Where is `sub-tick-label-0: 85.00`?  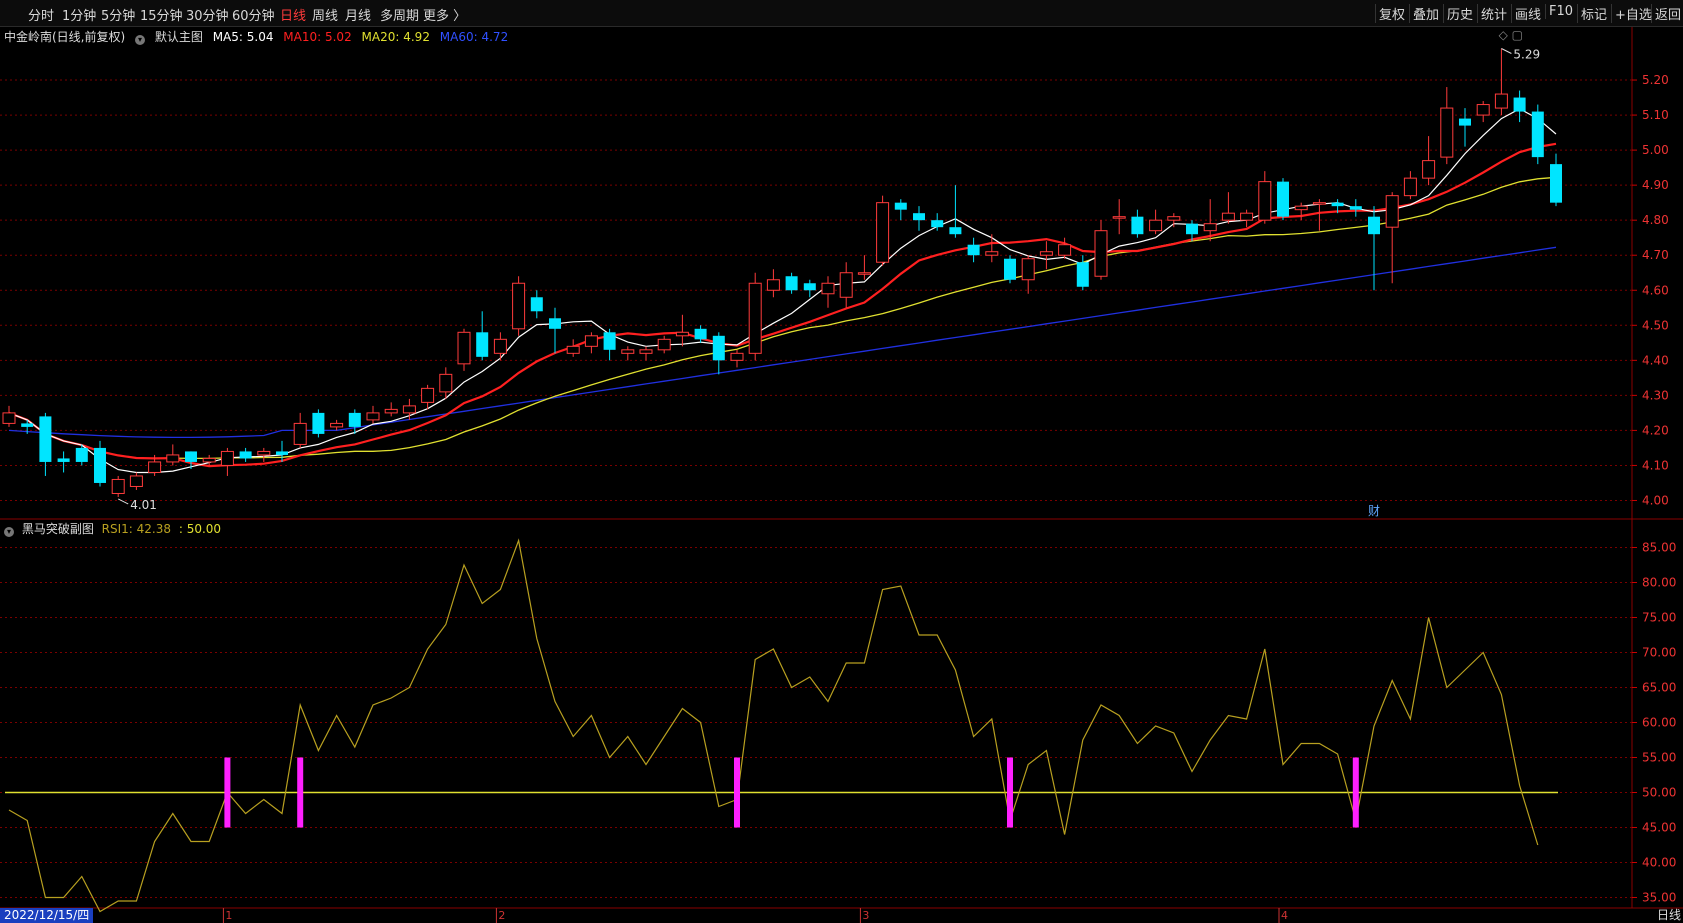 sub-tick-label-0: 85.00 is located at coordinates (1659, 548).